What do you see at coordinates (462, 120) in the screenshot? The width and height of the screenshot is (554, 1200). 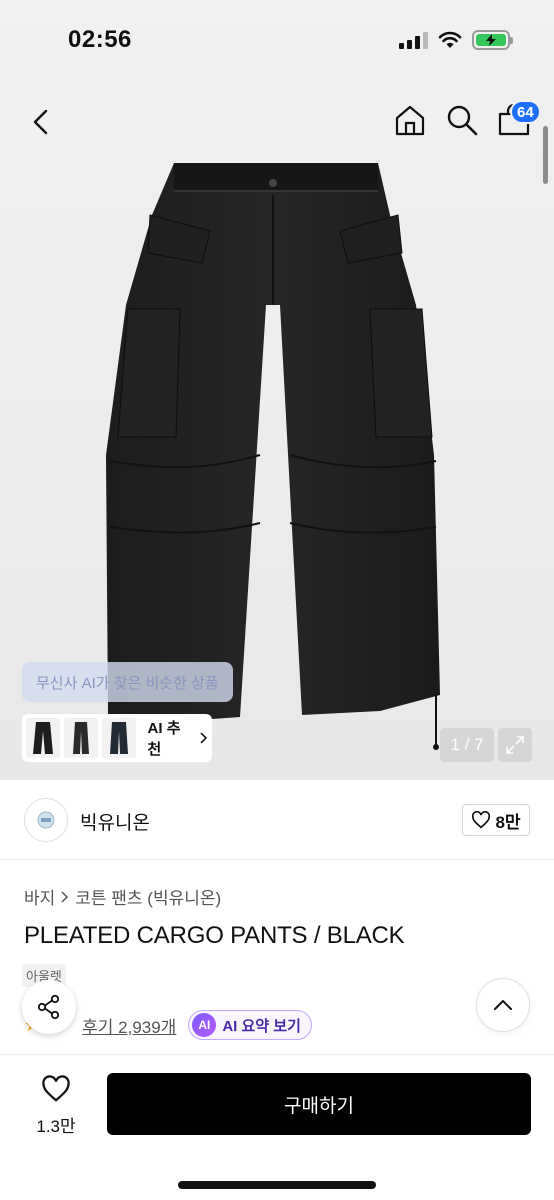 I see `search-icon` at bounding box center [462, 120].